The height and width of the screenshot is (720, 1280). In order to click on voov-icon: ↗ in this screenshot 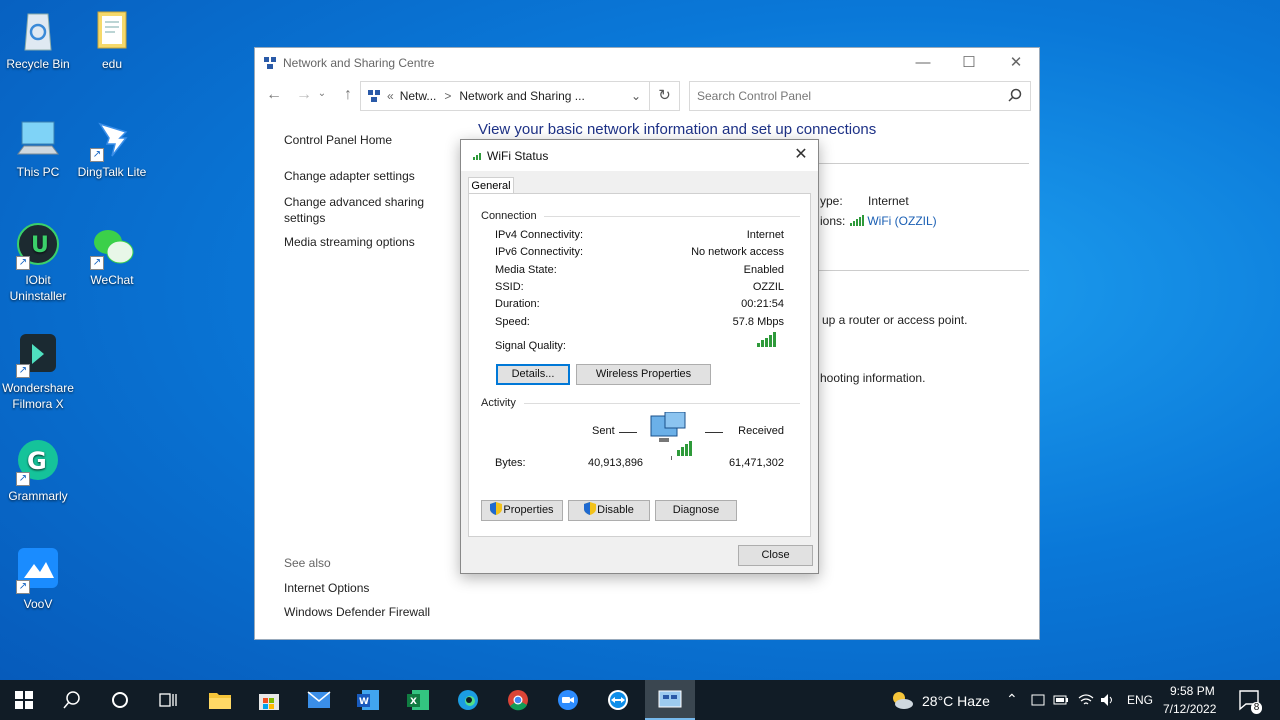, I will do `click(38, 570)`.